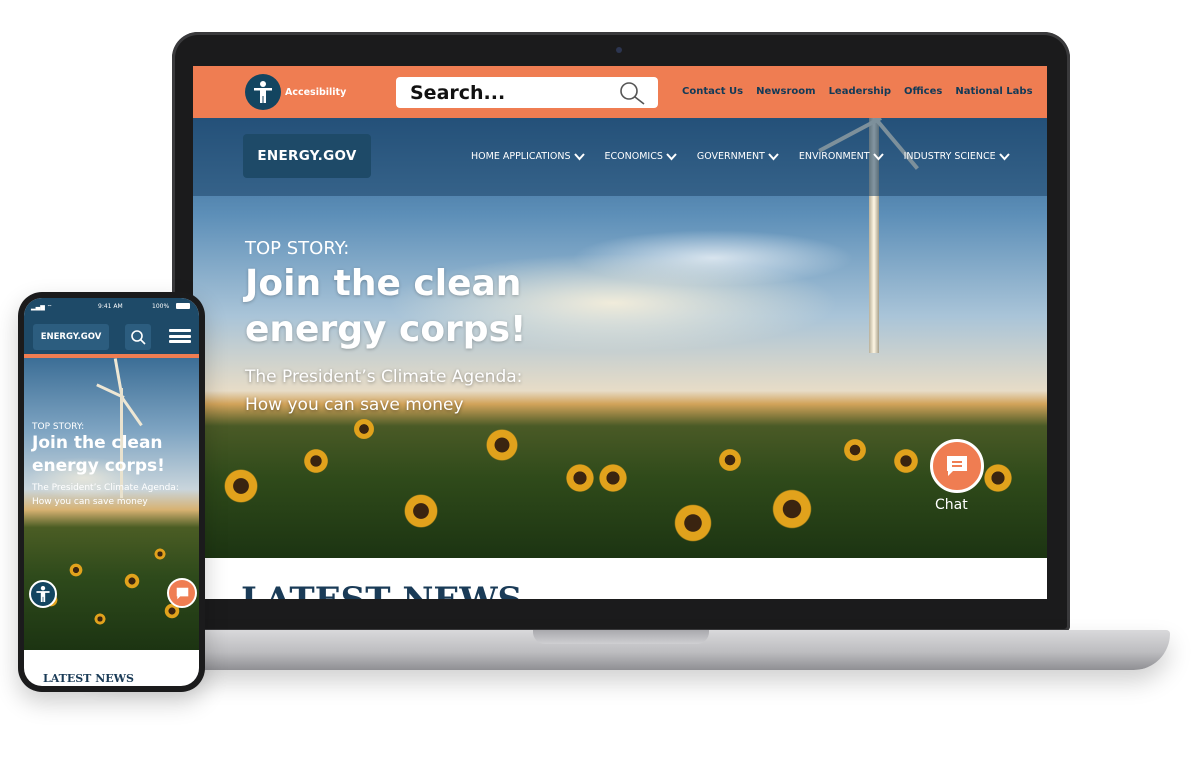 The image size is (1200, 768). I want to click on accessibility-button, so click(43, 594).